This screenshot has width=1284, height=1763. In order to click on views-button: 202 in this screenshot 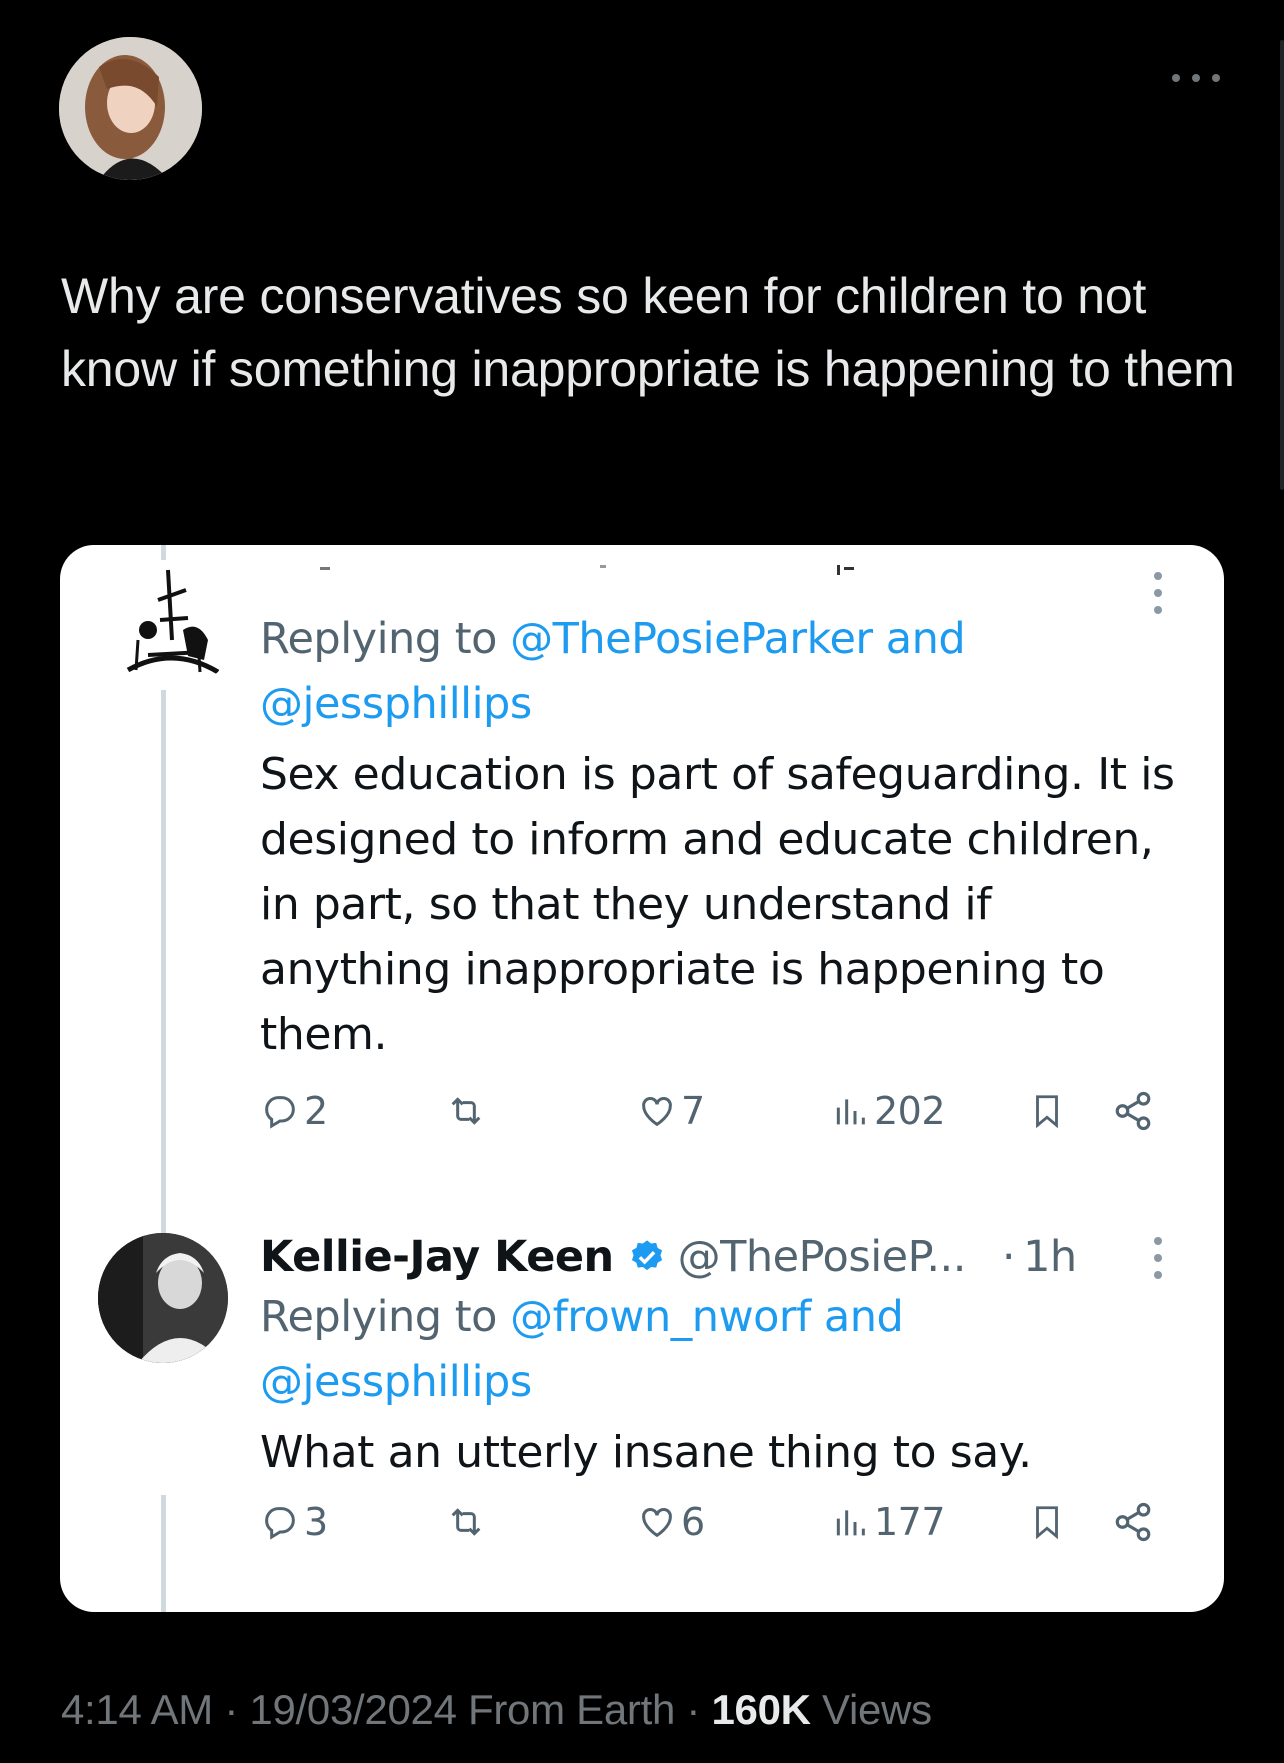, I will do `click(888, 1111)`.